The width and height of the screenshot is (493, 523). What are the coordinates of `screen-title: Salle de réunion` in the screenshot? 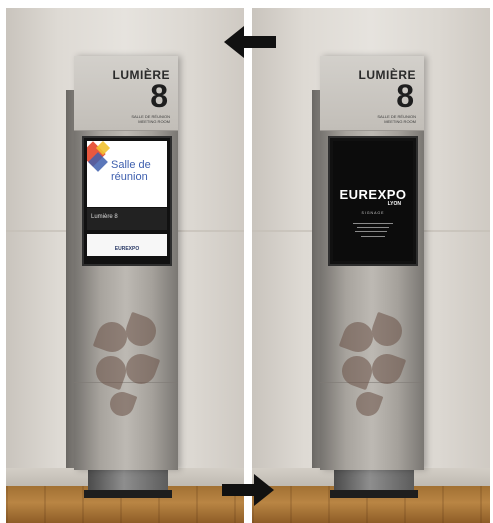 It's located at (139, 171).